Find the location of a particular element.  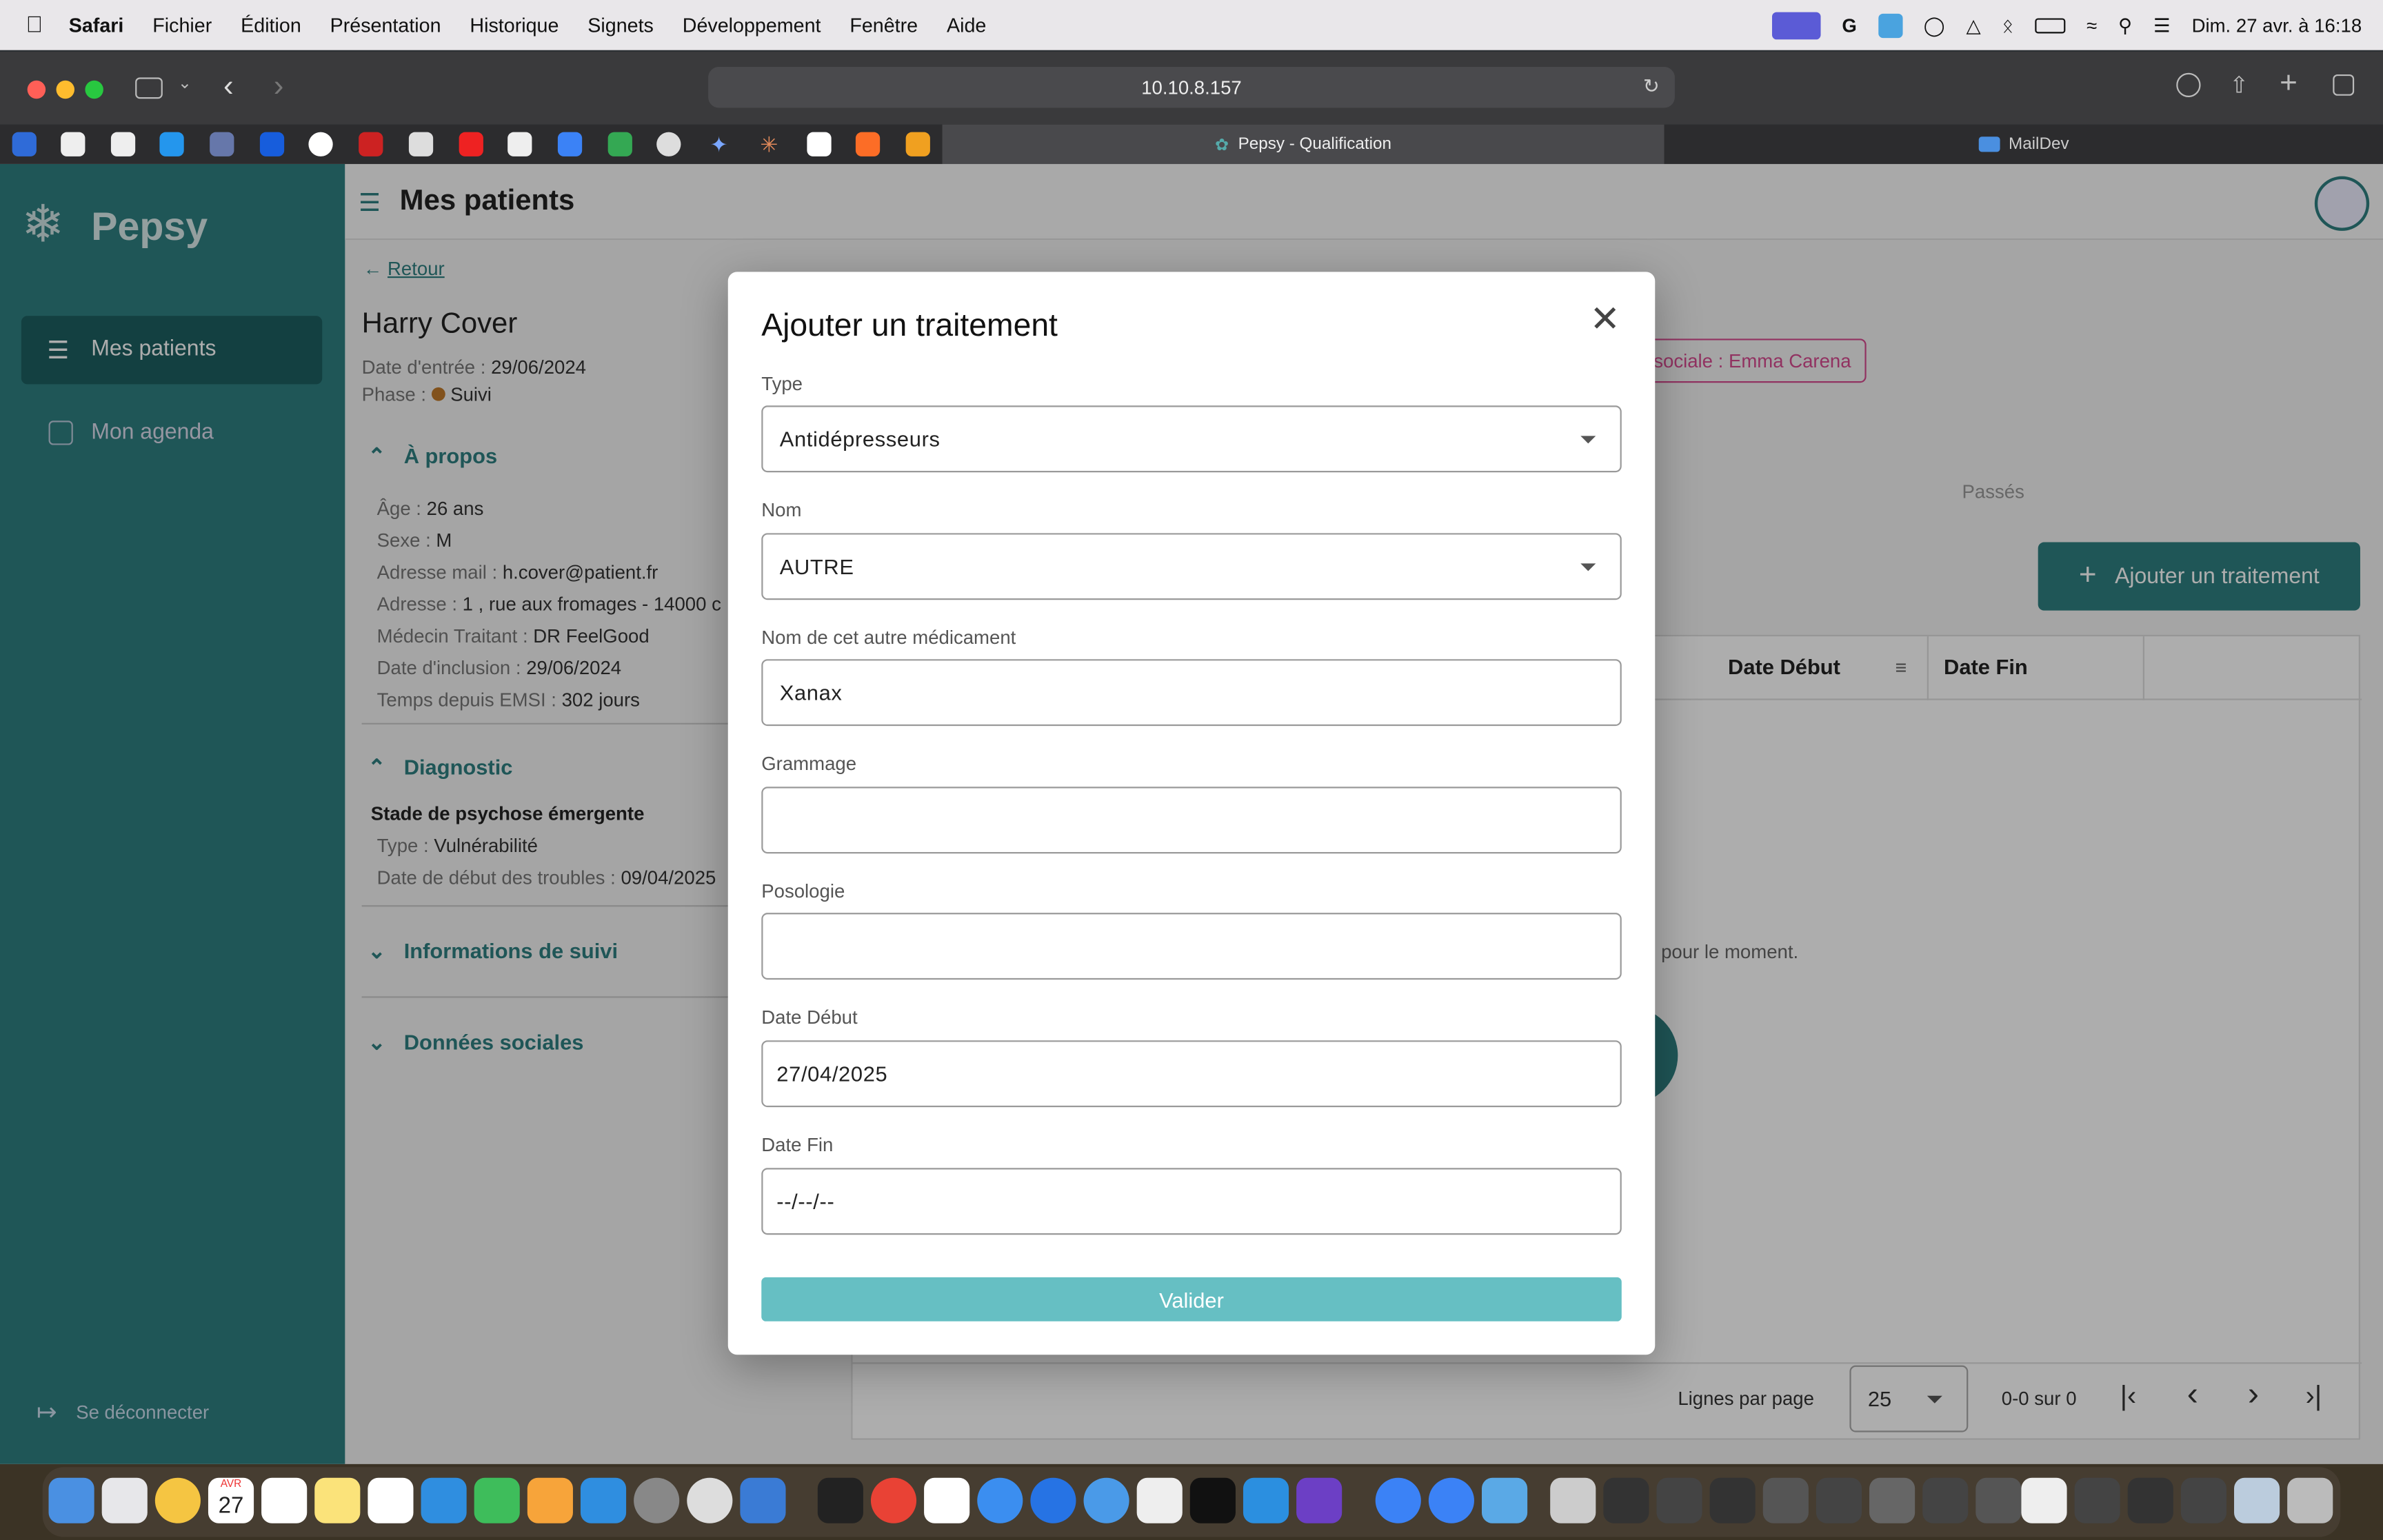

menu-edition: Édition is located at coordinates (271, 26).